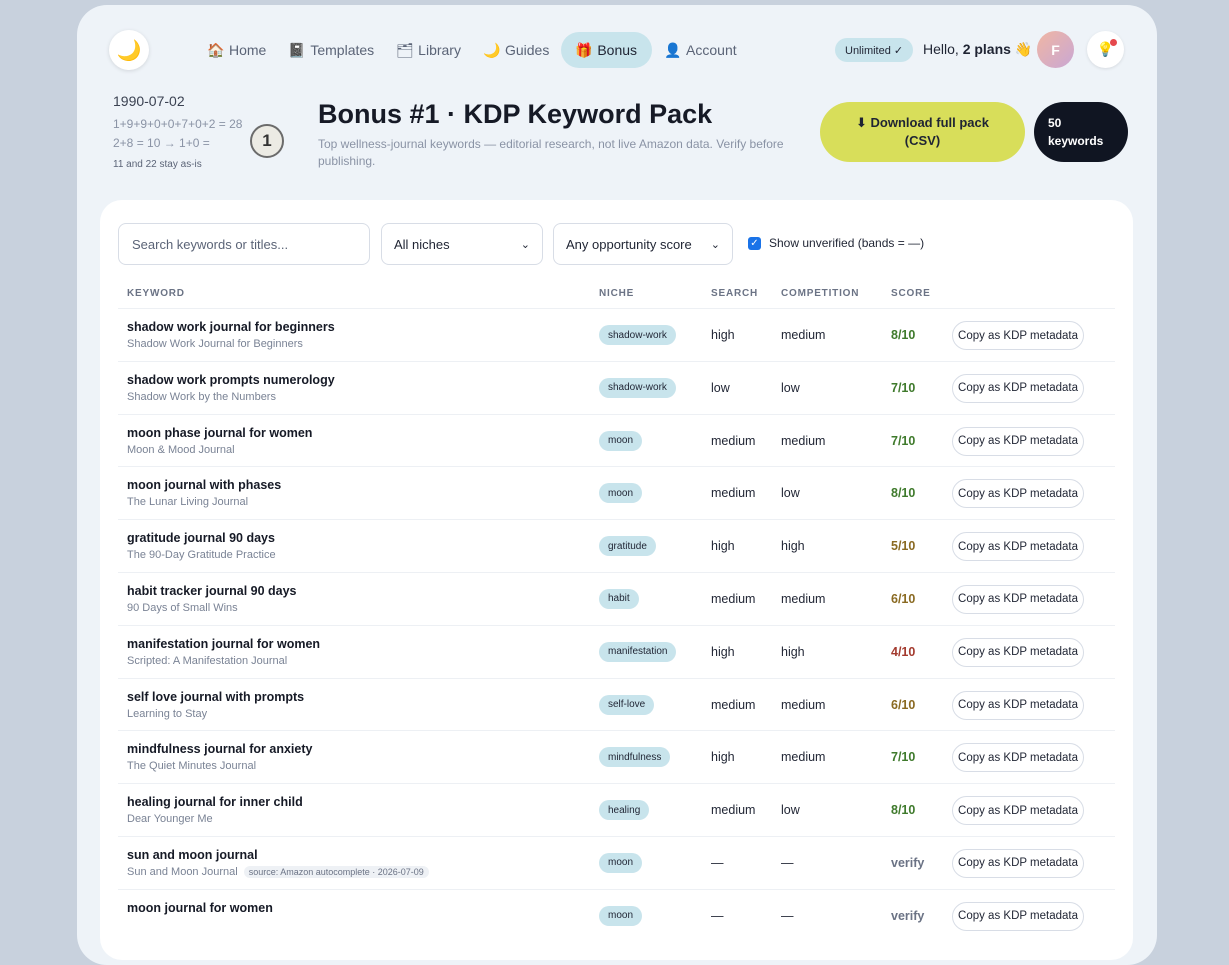  Describe the element at coordinates (405, 49) in the screenshot. I see `library-icon: 🗂` at that location.